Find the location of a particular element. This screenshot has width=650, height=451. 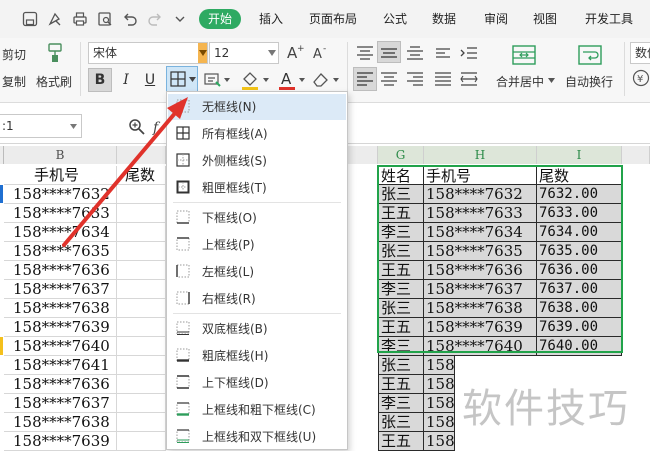

save-icon is located at coordinates (30, 19).